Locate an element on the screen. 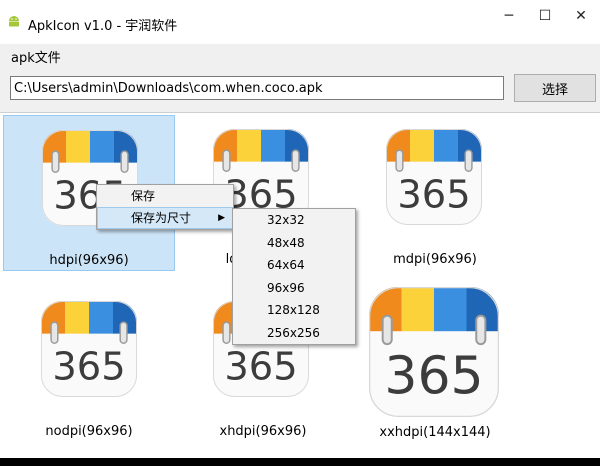 This screenshot has width=600, height=466. icon-size-label: xxhdpi(144x144) is located at coordinates (435, 432).